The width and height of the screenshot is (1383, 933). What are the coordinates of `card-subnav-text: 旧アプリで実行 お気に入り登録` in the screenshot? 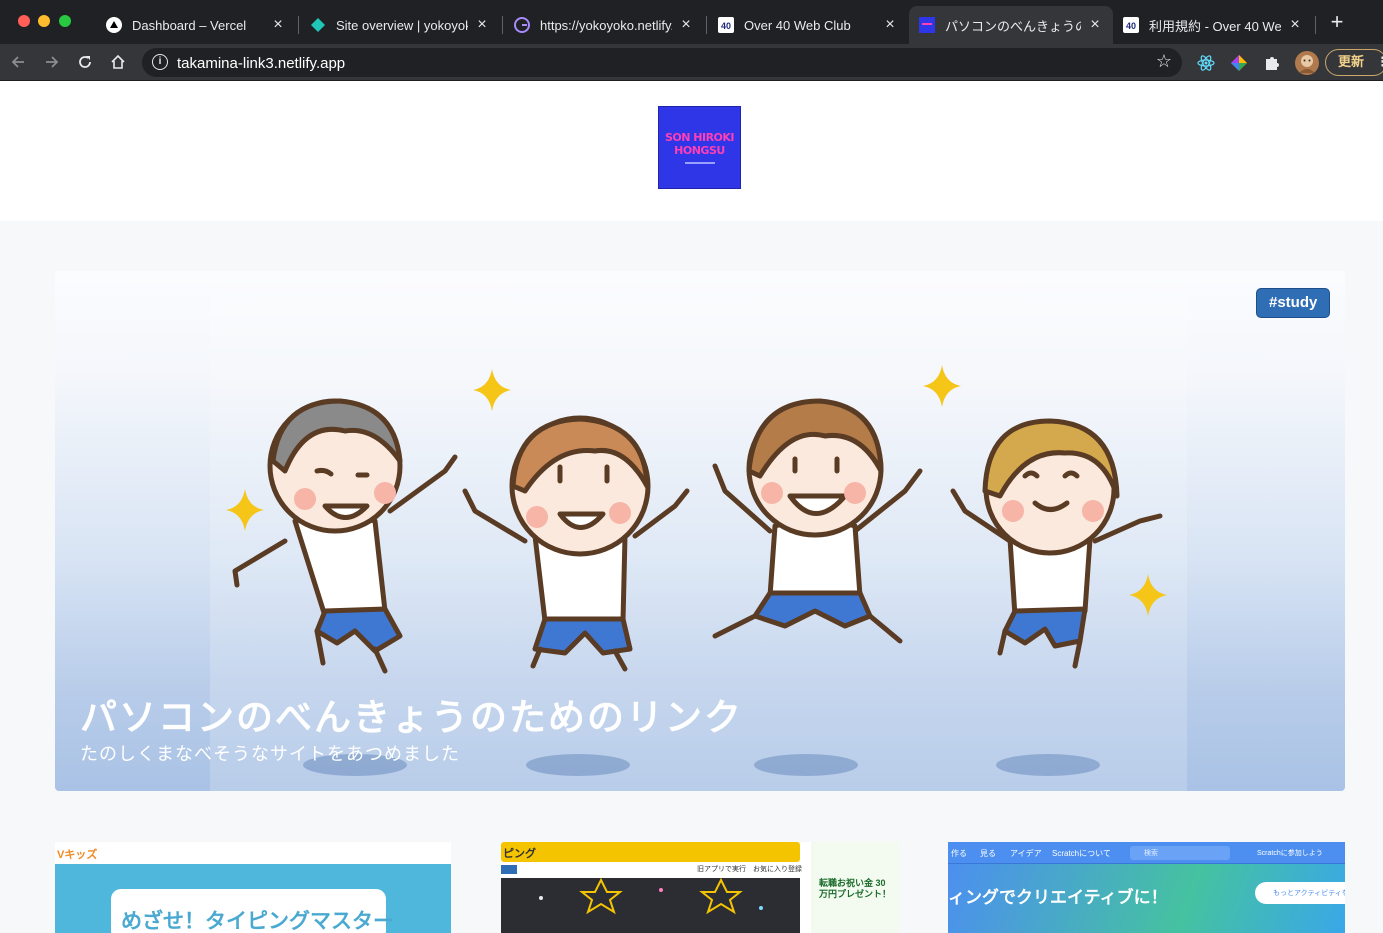 It's located at (749, 869).